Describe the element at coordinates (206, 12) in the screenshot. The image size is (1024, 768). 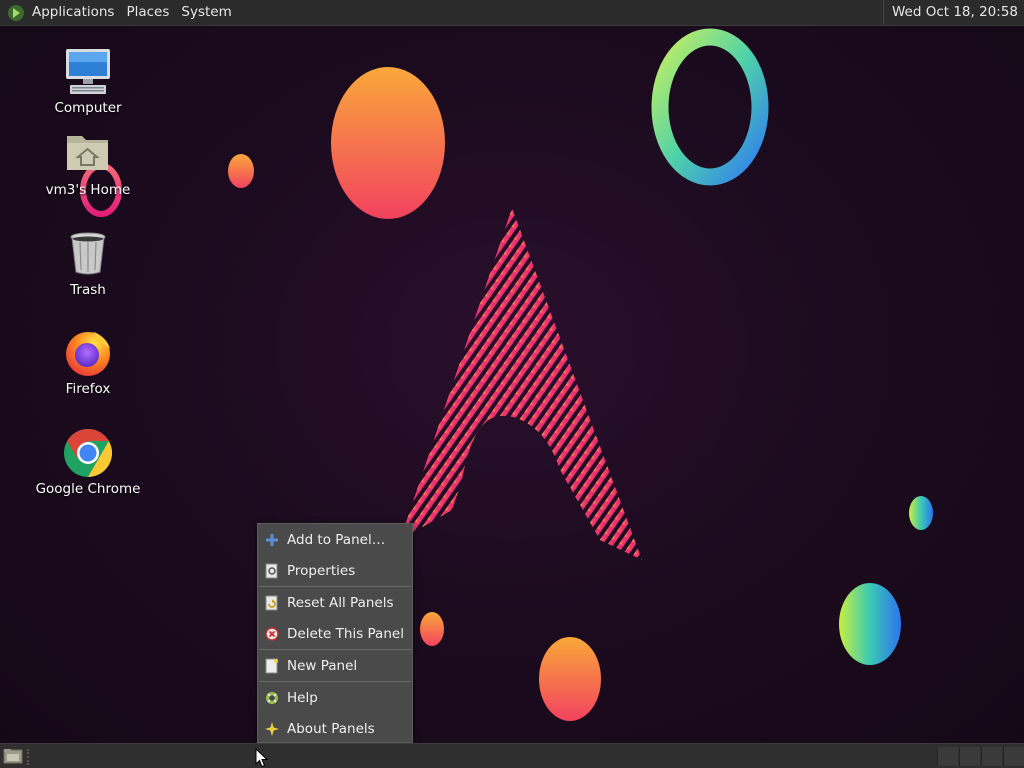
I see `menu-system: System` at that location.